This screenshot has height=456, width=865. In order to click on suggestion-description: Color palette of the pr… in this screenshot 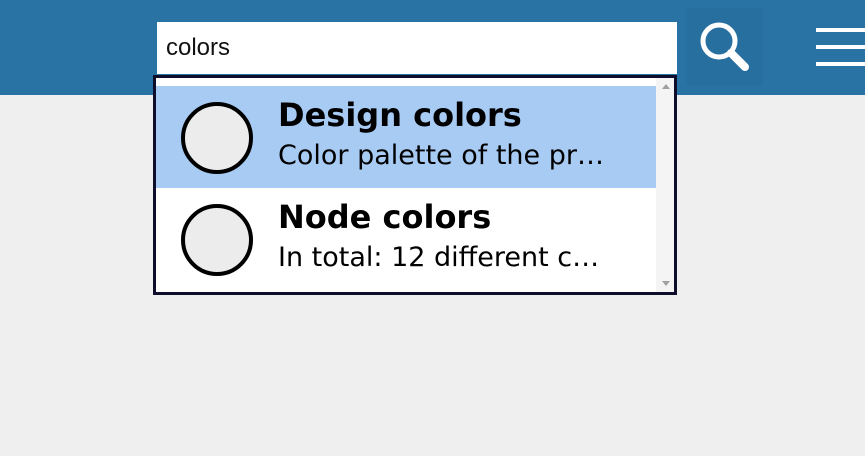, I will do `click(441, 155)`.